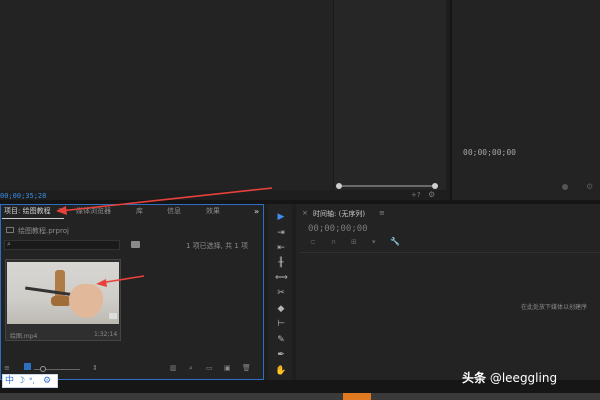 The height and width of the screenshot is (400, 600). I want to click on tab-project: 项目: 绘图教程, so click(27, 211).